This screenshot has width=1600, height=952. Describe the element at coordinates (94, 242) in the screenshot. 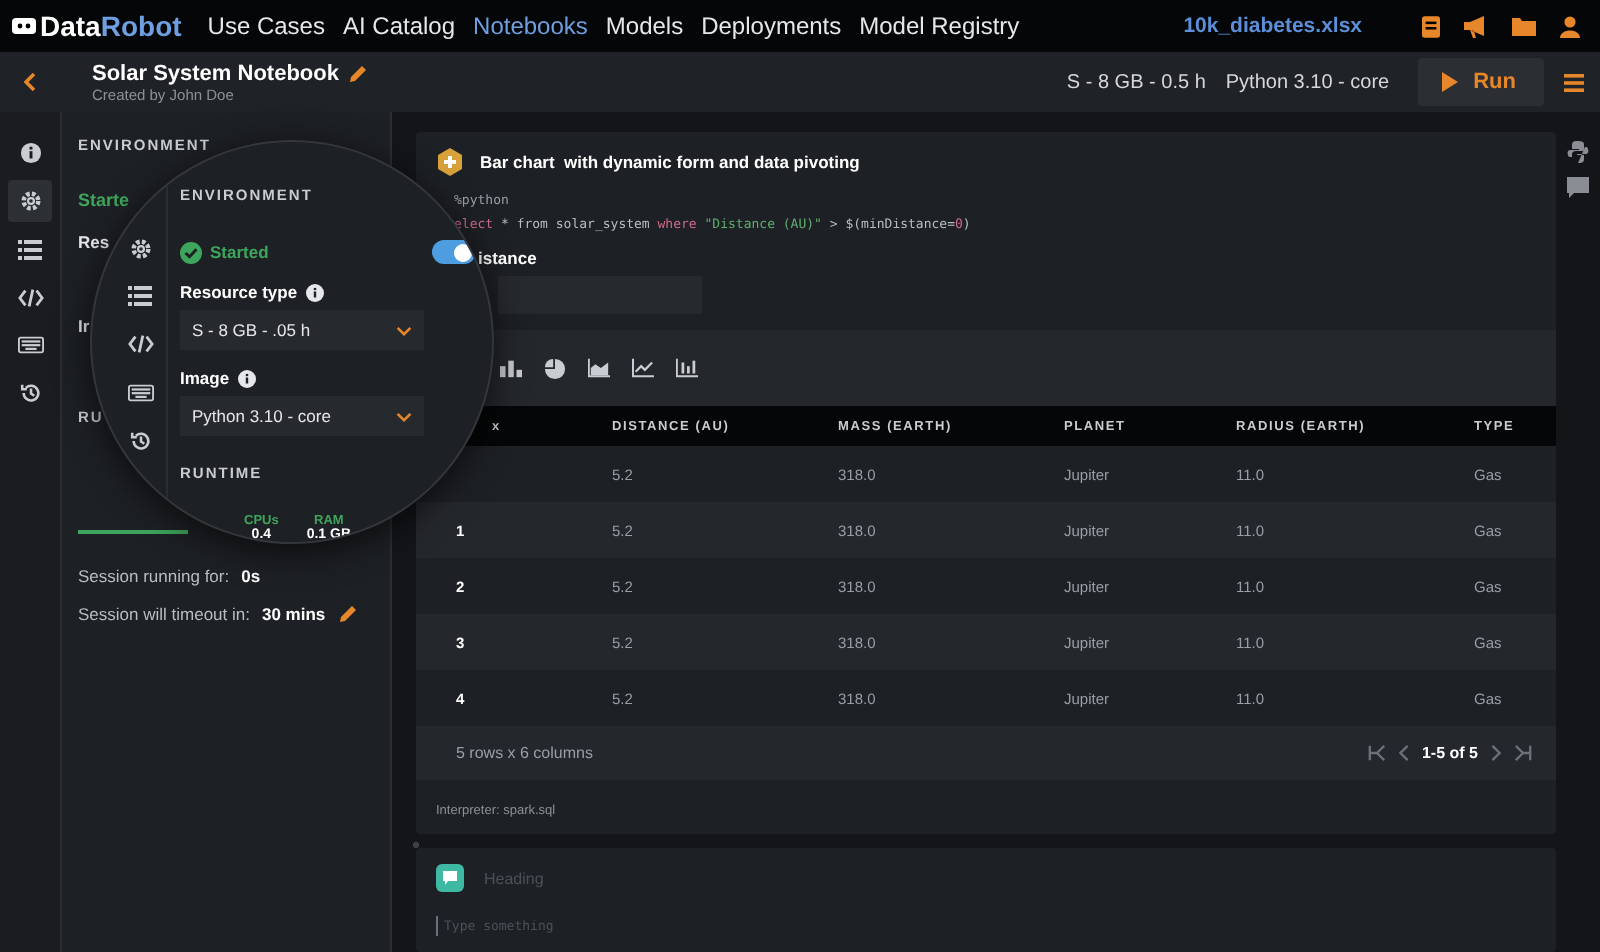

I see `field-label: Res` at that location.